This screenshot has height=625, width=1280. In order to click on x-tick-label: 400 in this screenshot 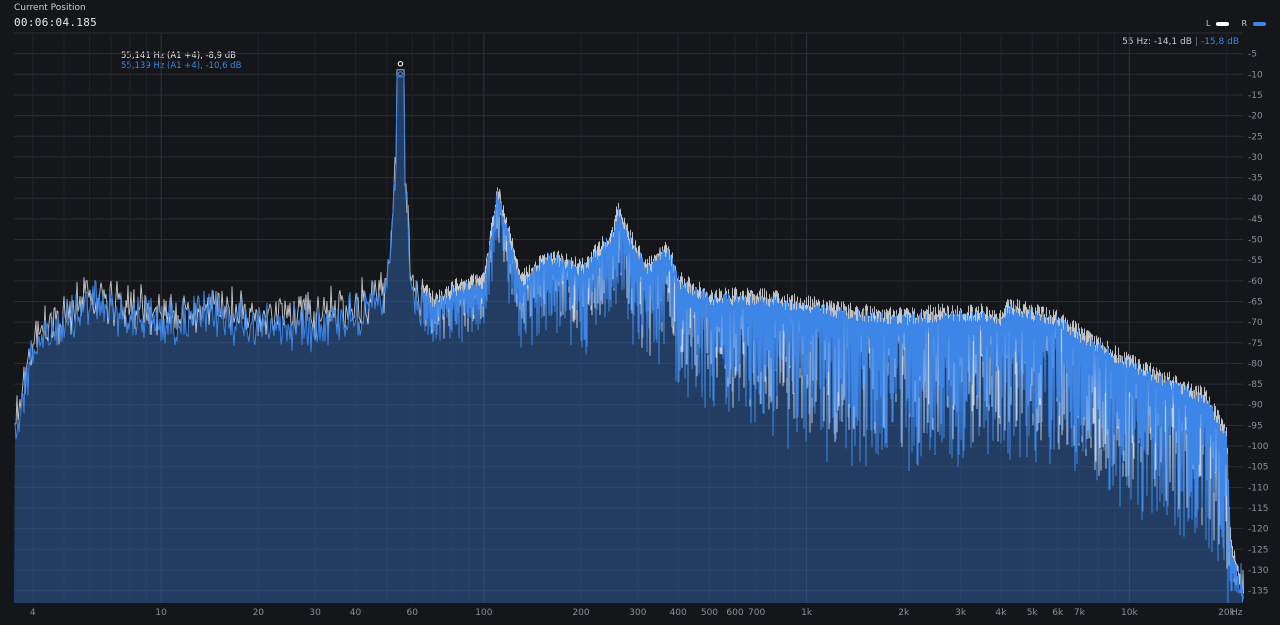, I will do `click(678, 613)`.